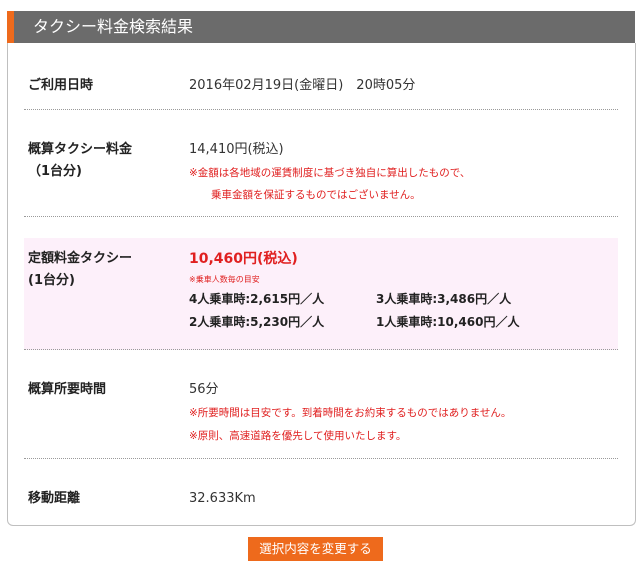  What do you see at coordinates (350, 413) in the screenshot?
I see `duration-note-line1: ※所要時間は目安です。到着時間をお約束するものではありません。` at bounding box center [350, 413].